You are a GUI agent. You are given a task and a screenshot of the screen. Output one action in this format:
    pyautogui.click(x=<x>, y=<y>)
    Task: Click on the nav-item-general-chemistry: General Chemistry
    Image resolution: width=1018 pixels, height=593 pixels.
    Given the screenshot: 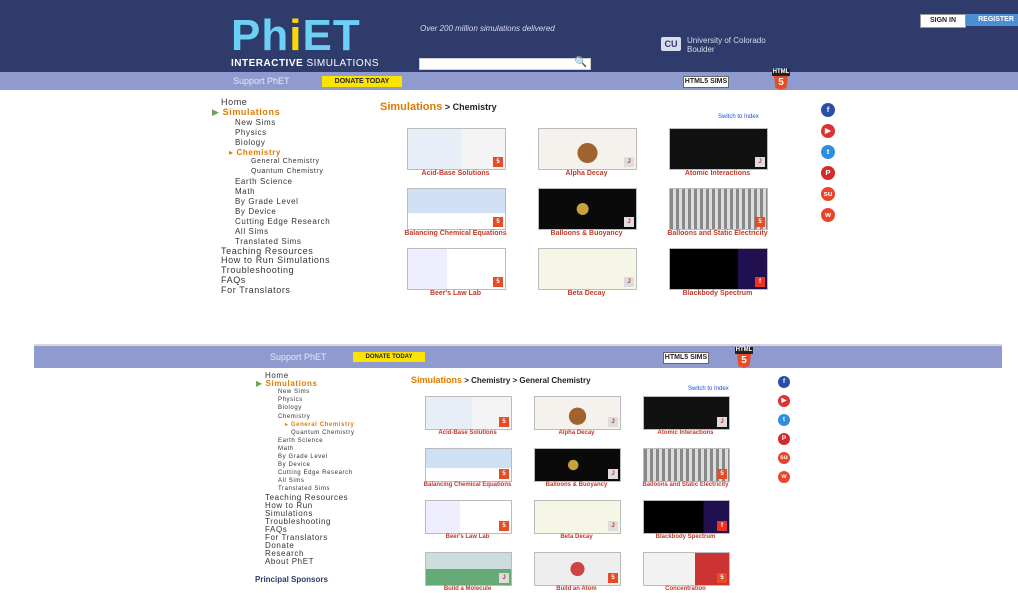 What is the action you would take?
    pyautogui.click(x=285, y=162)
    